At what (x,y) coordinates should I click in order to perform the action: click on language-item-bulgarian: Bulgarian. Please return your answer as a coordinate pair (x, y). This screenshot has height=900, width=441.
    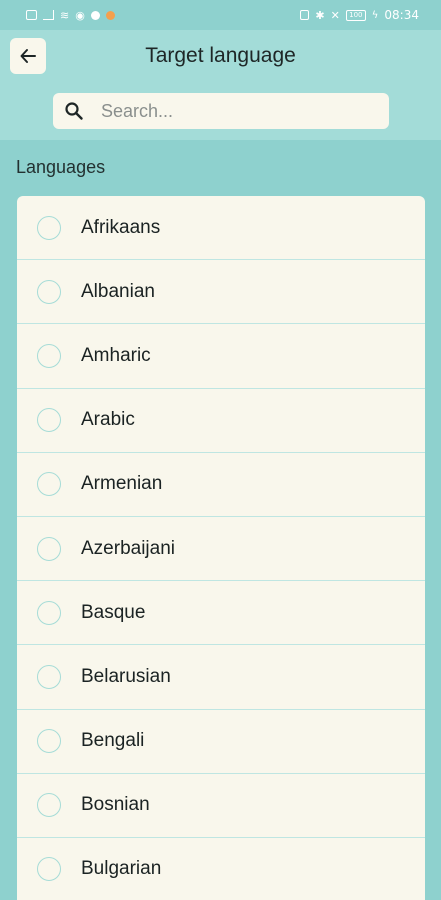
    Looking at the image, I should click on (221, 869).